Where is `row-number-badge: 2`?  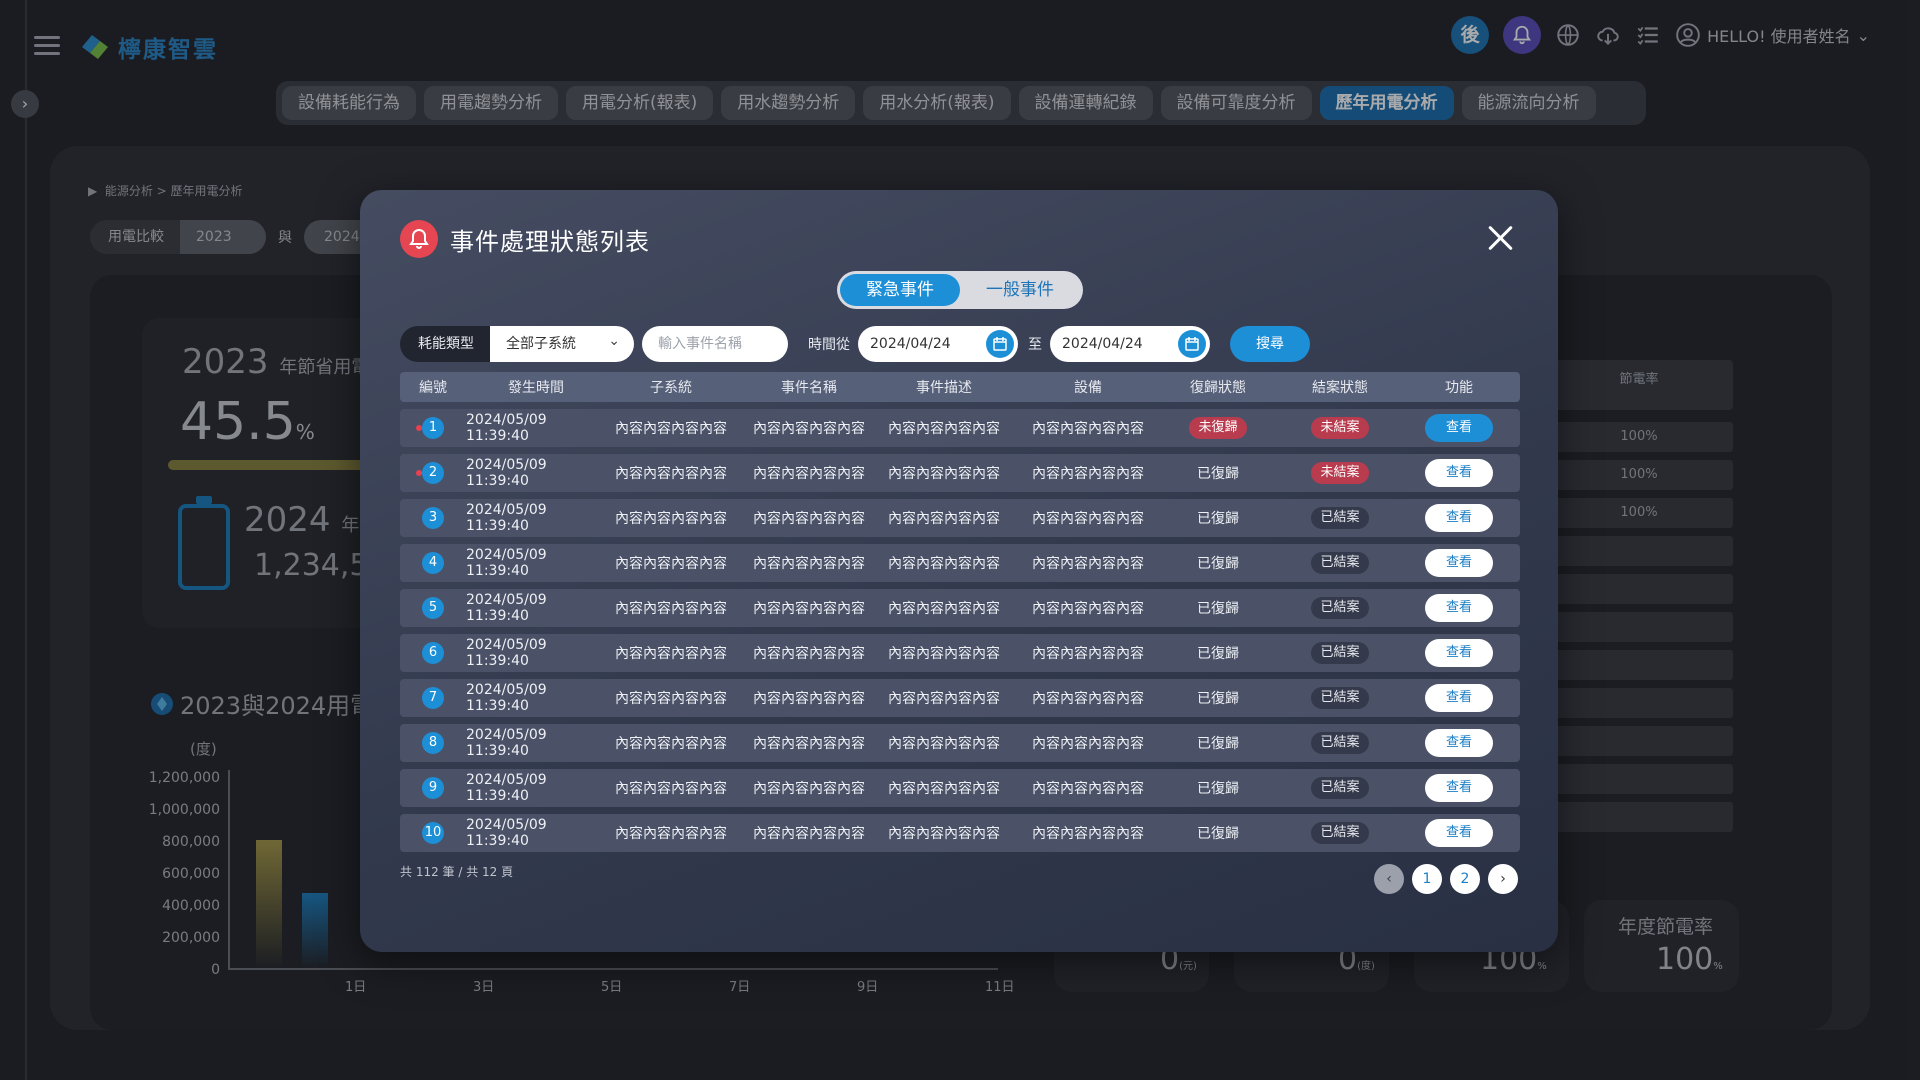
row-number-badge: 2 is located at coordinates (433, 473).